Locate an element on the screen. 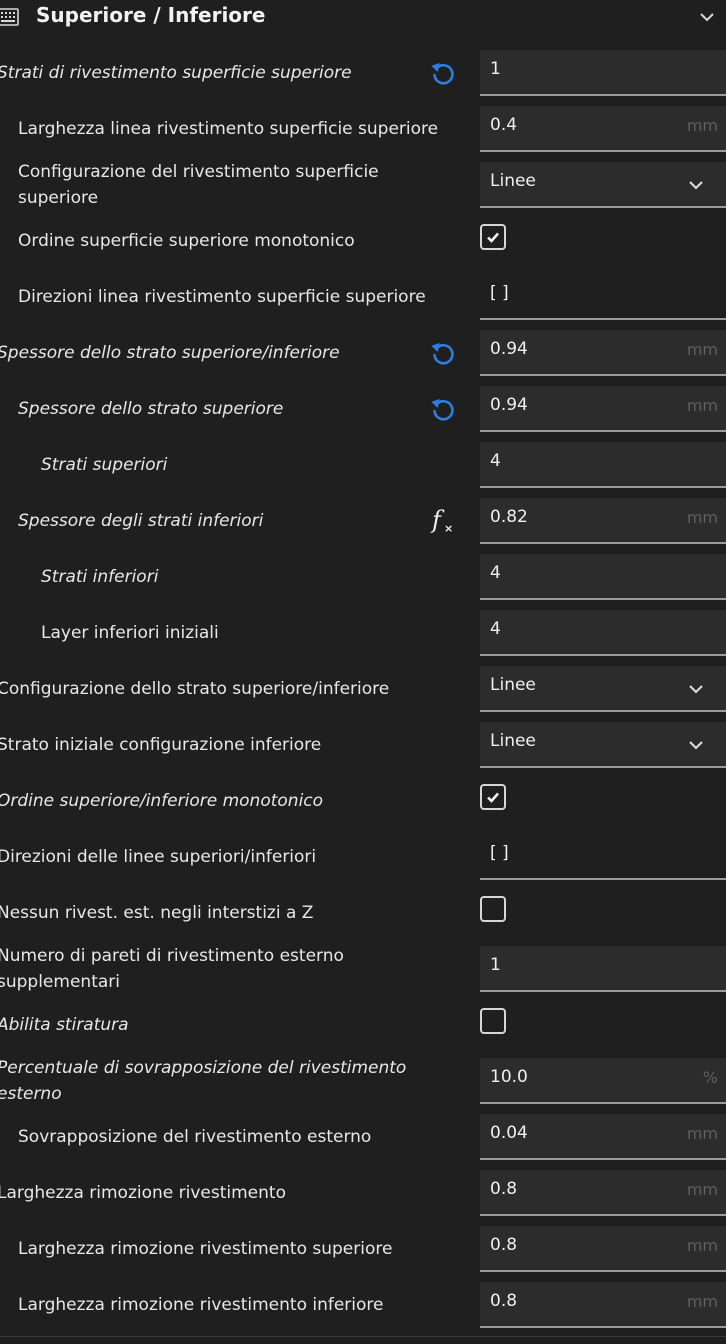  setting-label: Spessore dello strato superiore is located at coordinates (151, 409).